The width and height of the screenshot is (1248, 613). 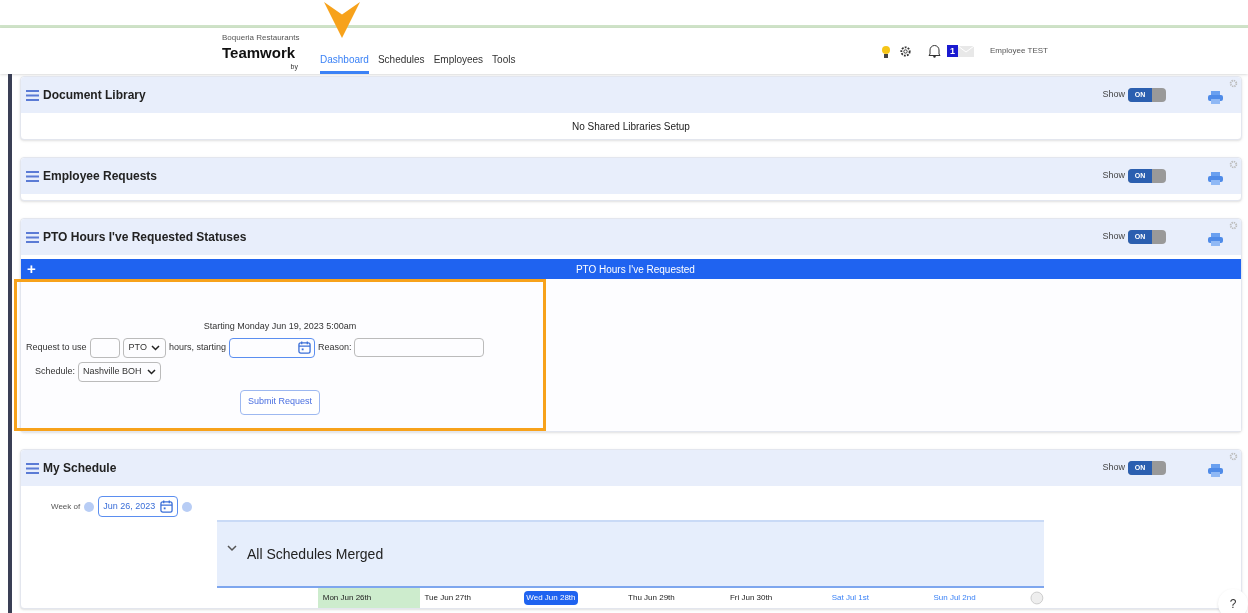 What do you see at coordinates (100, 176) in the screenshot?
I see `panel-title: Employee Requests` at bounding box center [100, 176].